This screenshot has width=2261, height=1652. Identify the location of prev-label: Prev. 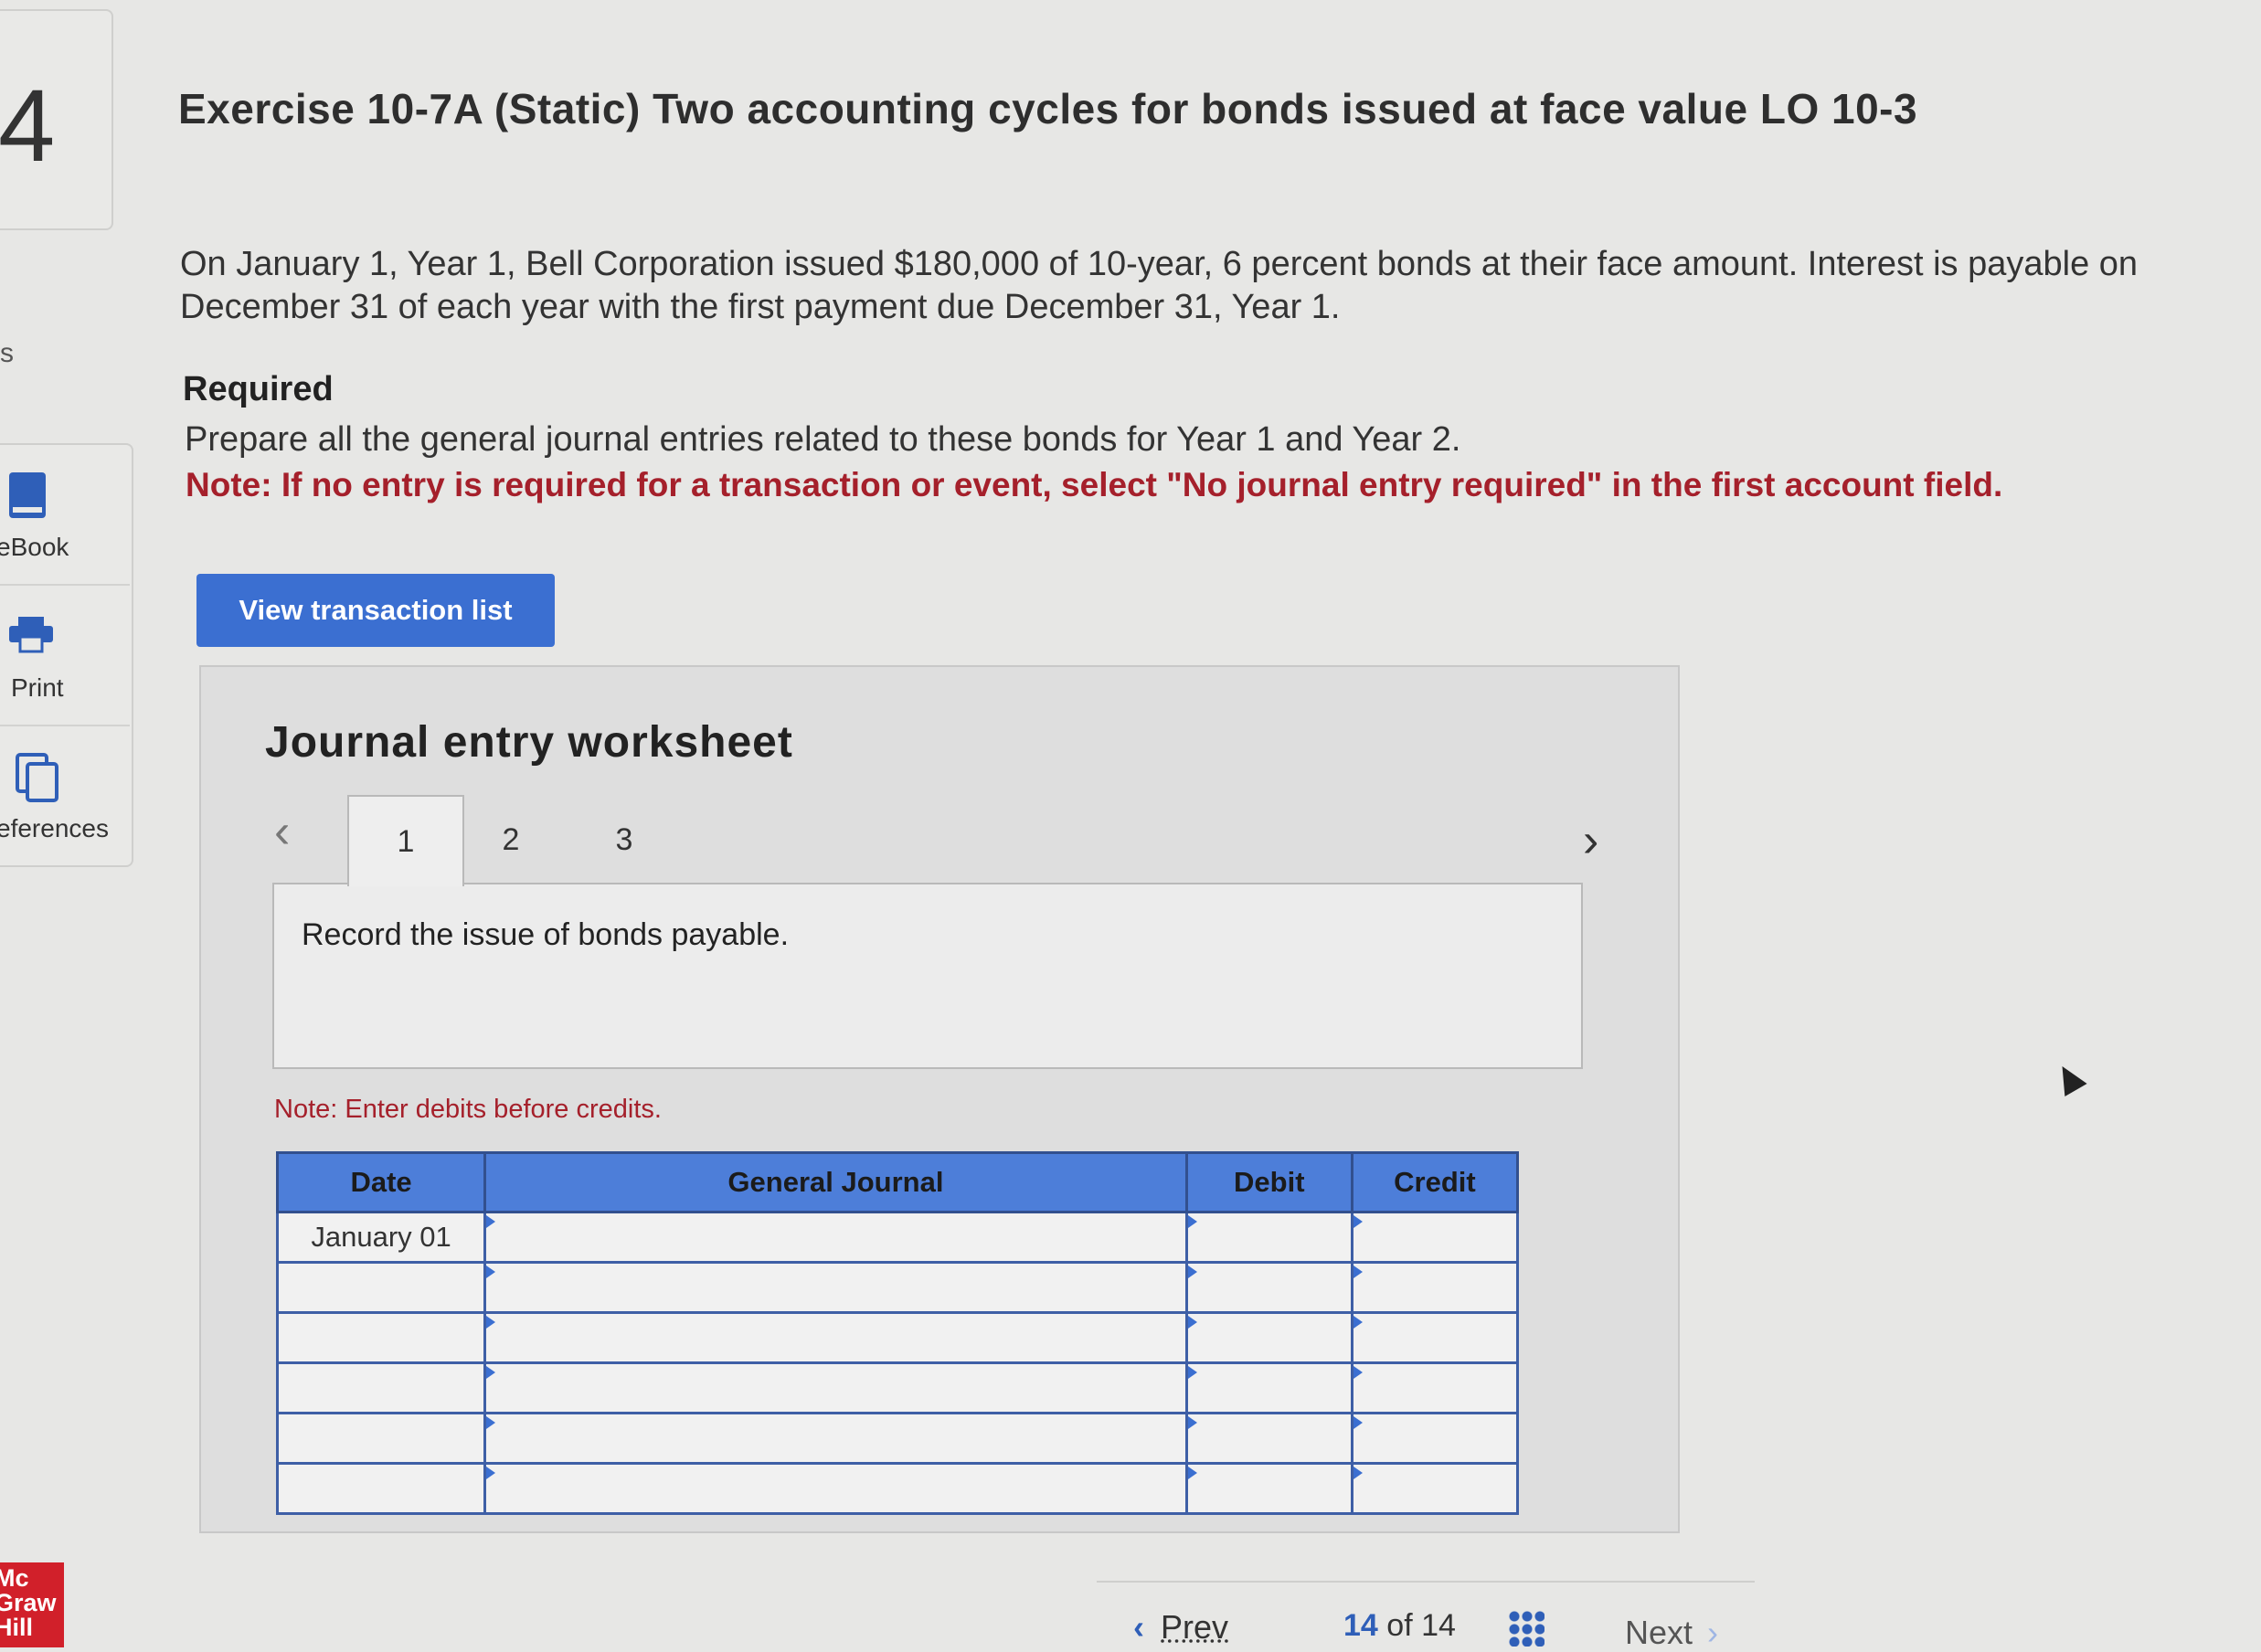
(1195, 1627).